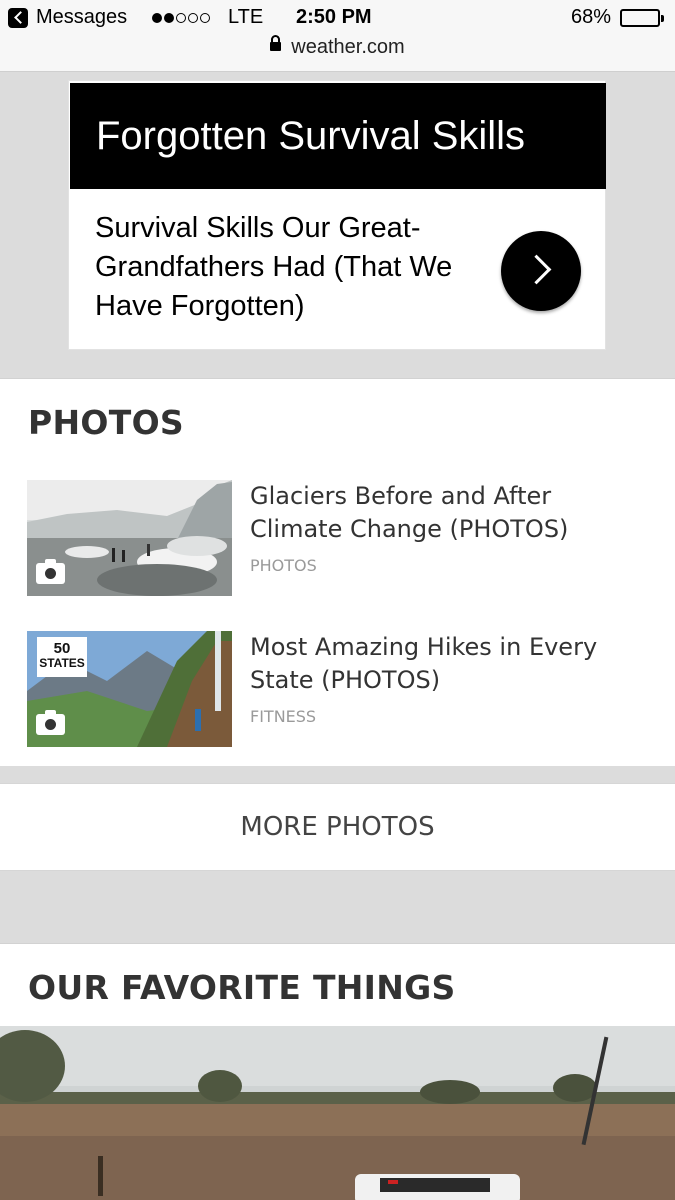 This screenshot has height=1200, width=675. What do you see at coordinates (642, 18) in the screenshot?
I see `battery-icon` at bounding box center [642, 18].